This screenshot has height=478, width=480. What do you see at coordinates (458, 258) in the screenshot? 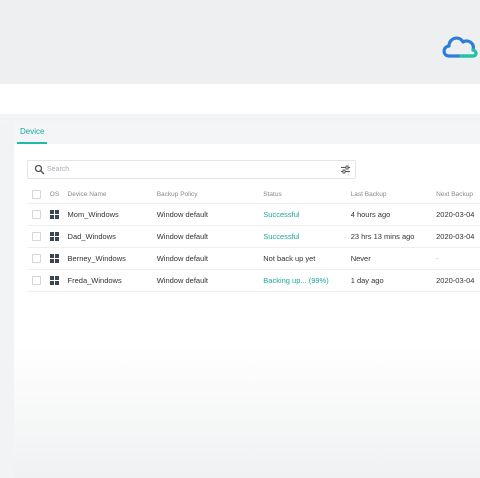
I see `next-backup: -` at bounding box center [458, 258].